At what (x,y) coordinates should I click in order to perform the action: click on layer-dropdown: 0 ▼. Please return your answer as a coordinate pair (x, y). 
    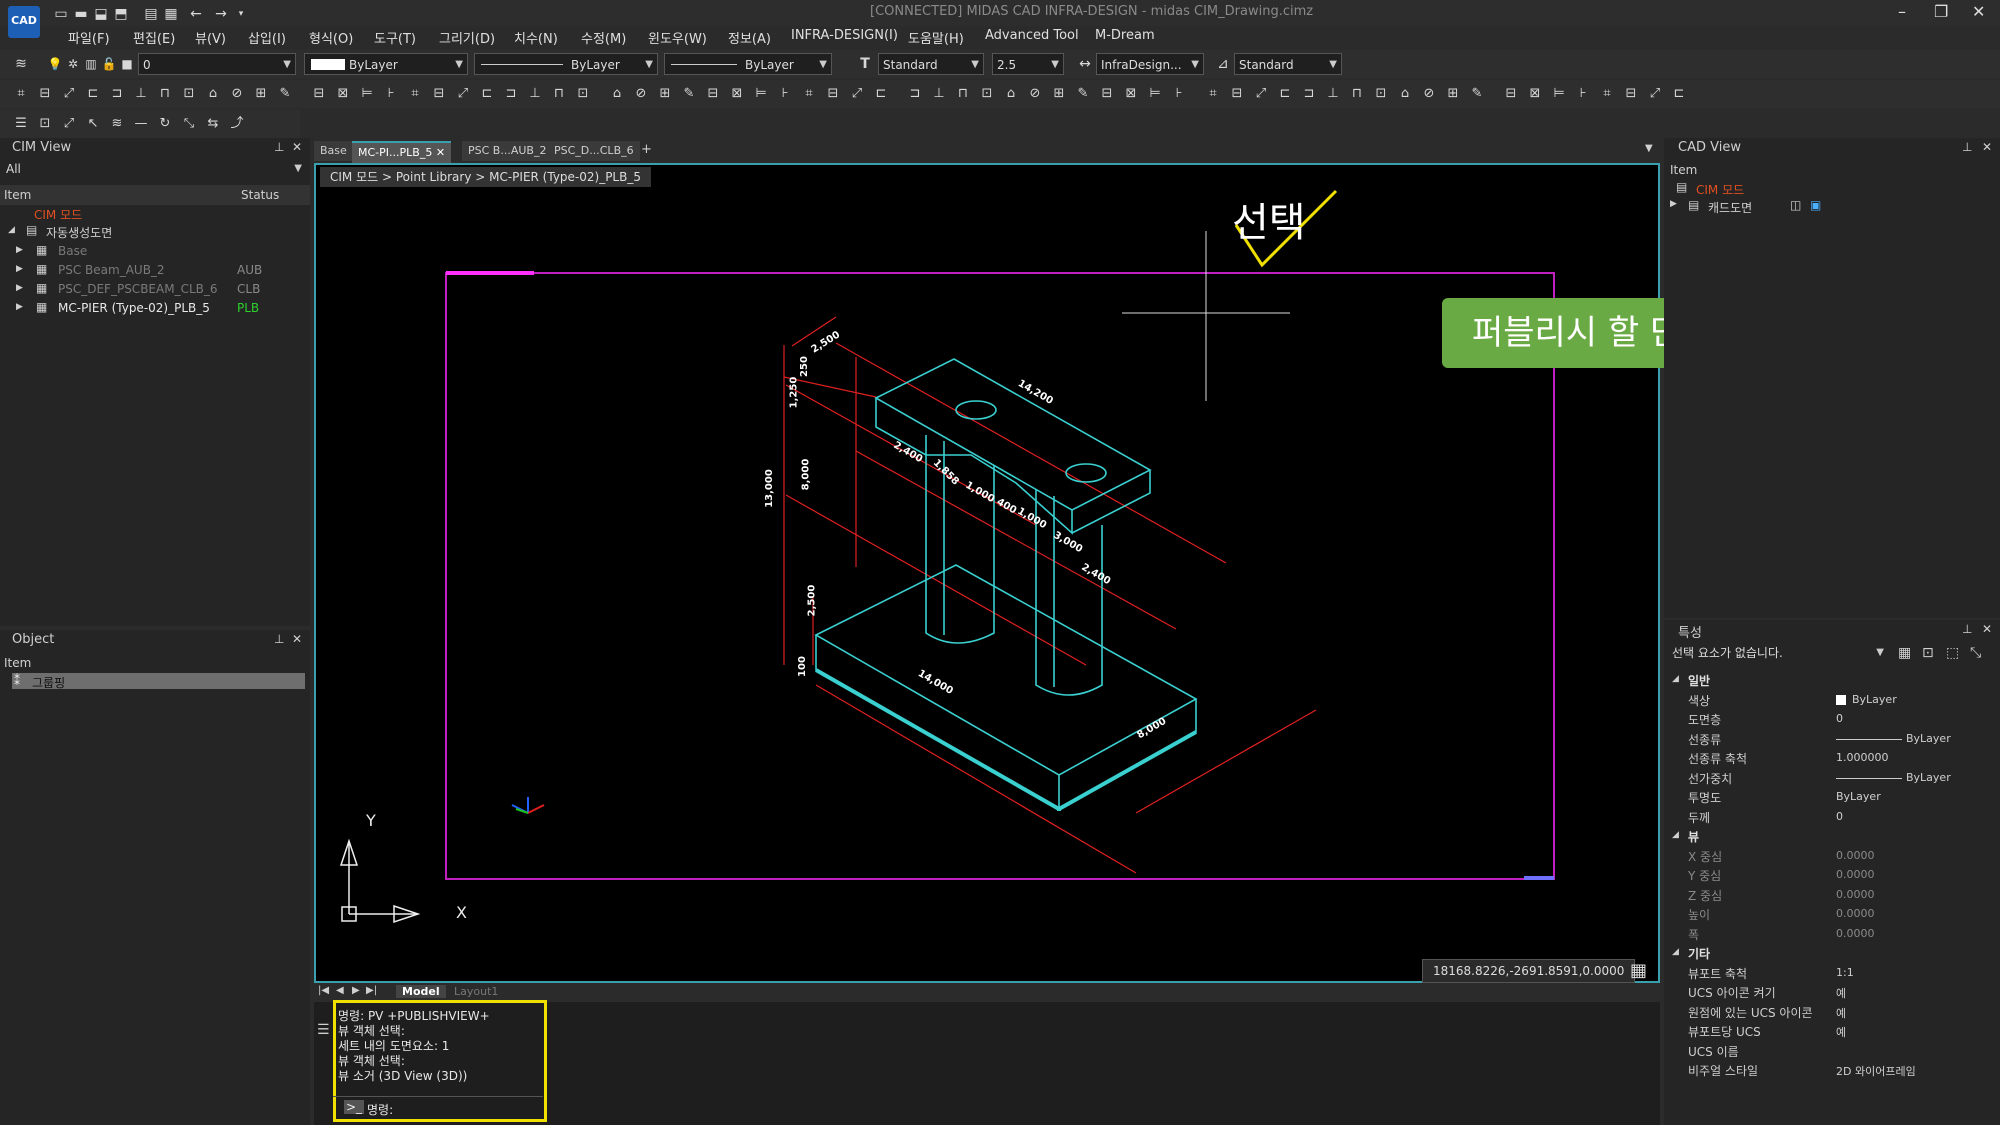
    Looking at the image, I should click on (217, 64).